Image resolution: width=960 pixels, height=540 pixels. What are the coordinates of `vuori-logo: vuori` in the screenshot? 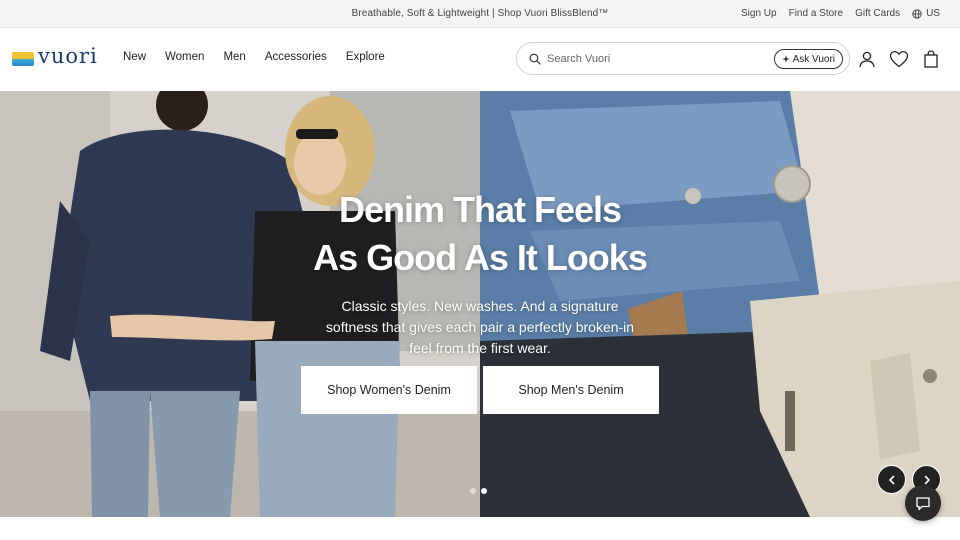 It's located at (55, 56).